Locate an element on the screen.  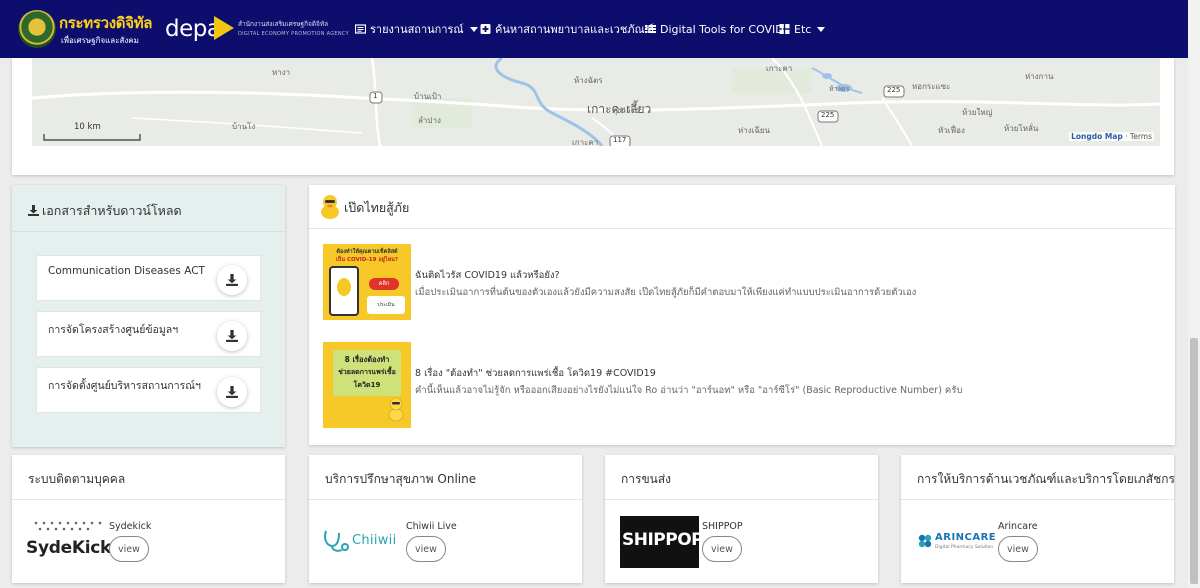
service-card-title: บริการปรึกษาสุขภาพ Online is located at coordinates (401, 479).